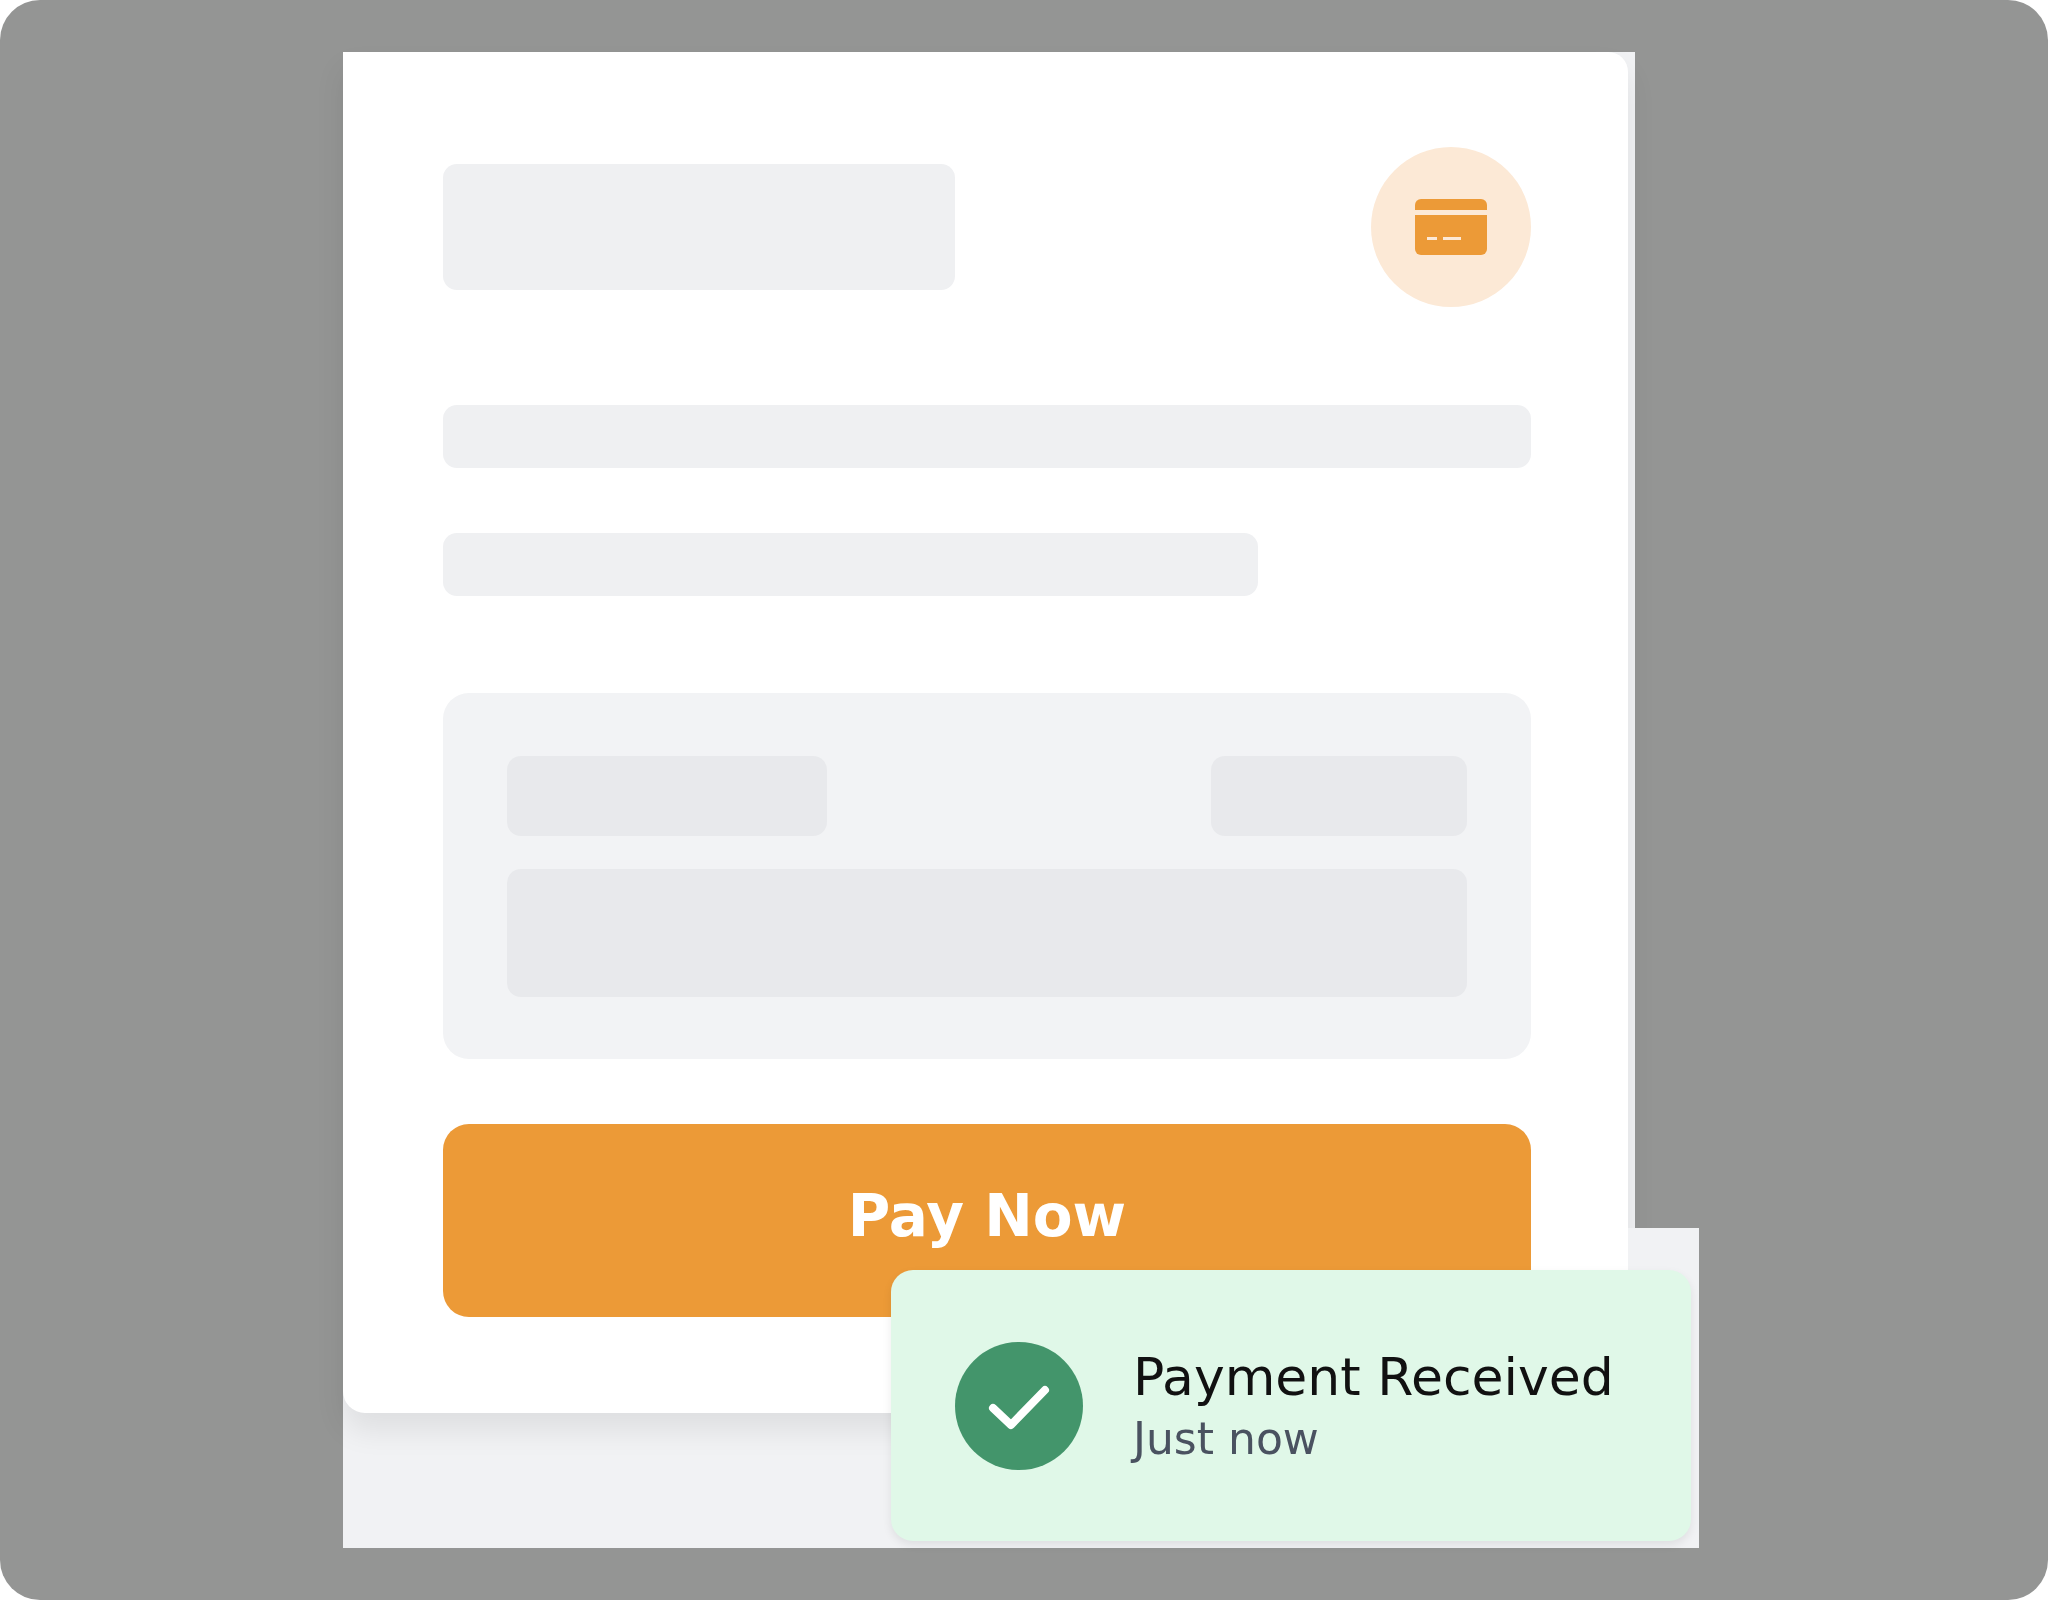 The width and height of the screenshot is (2048, 1600). What do you see at coordinates (1451, 227) in the screenshot?
I see `credit-card-icon` at bounding box center [1451, 227].